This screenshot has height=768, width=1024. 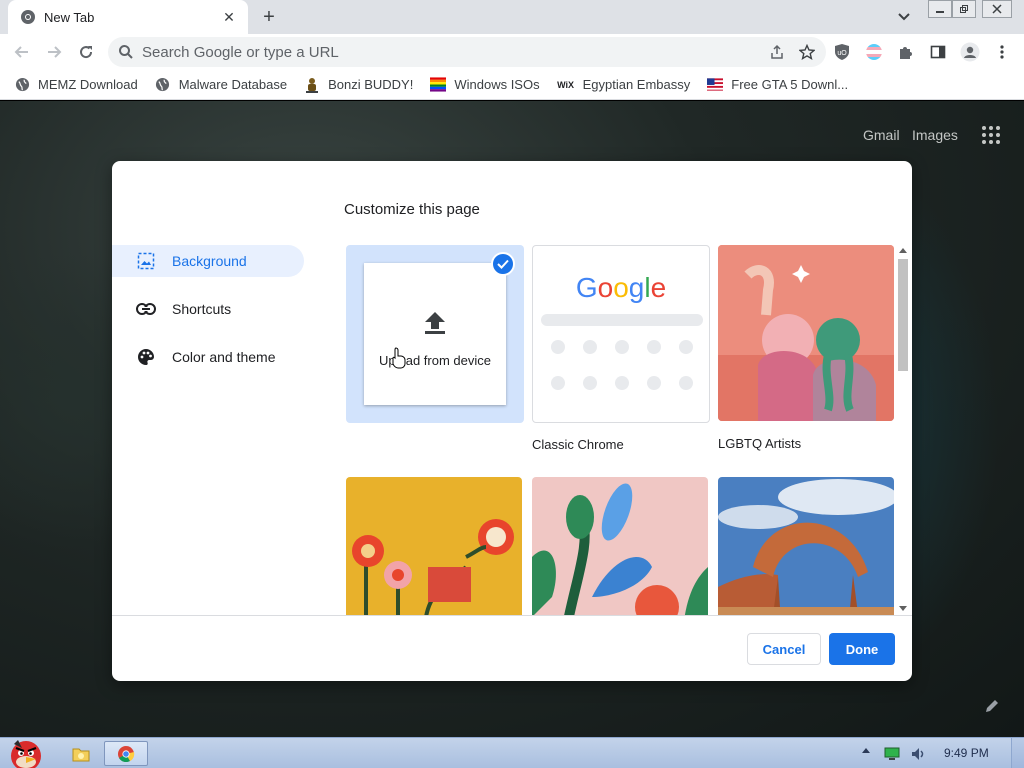 I want to click on minimize-button, so click(x=940, y=9).